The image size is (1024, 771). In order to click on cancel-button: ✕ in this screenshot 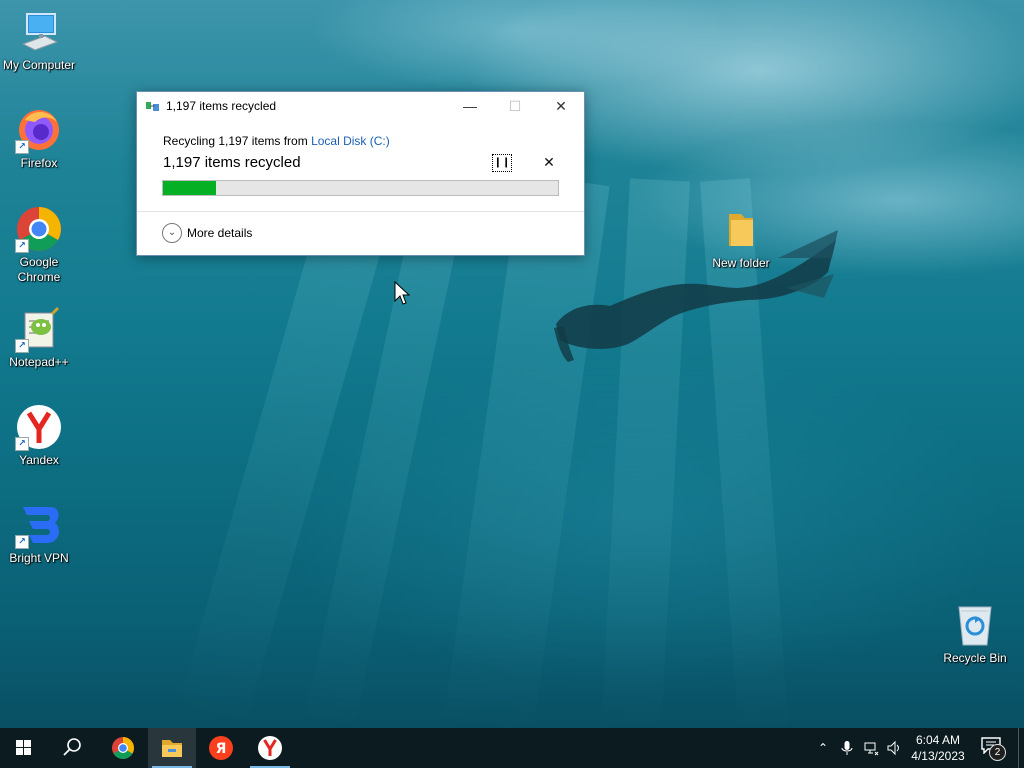, I will do `click(549, 162)`.